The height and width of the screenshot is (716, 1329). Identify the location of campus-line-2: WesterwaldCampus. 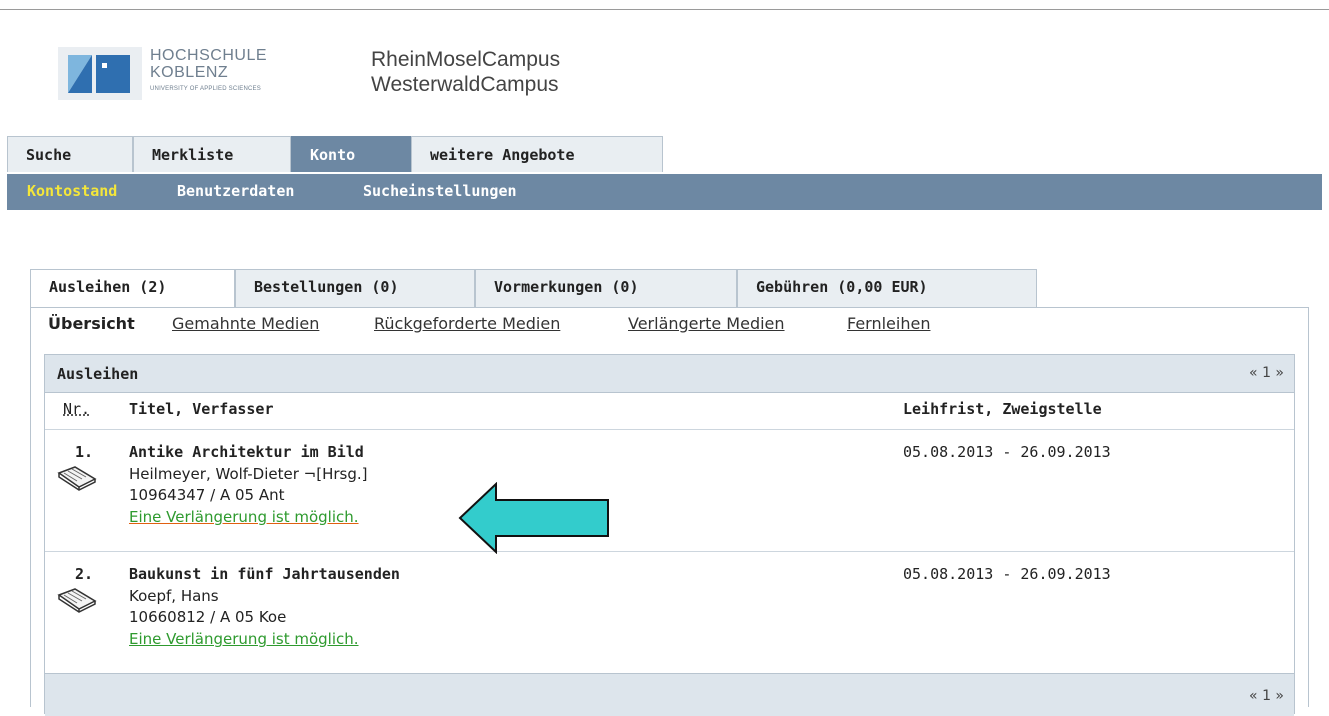
(465, 84).